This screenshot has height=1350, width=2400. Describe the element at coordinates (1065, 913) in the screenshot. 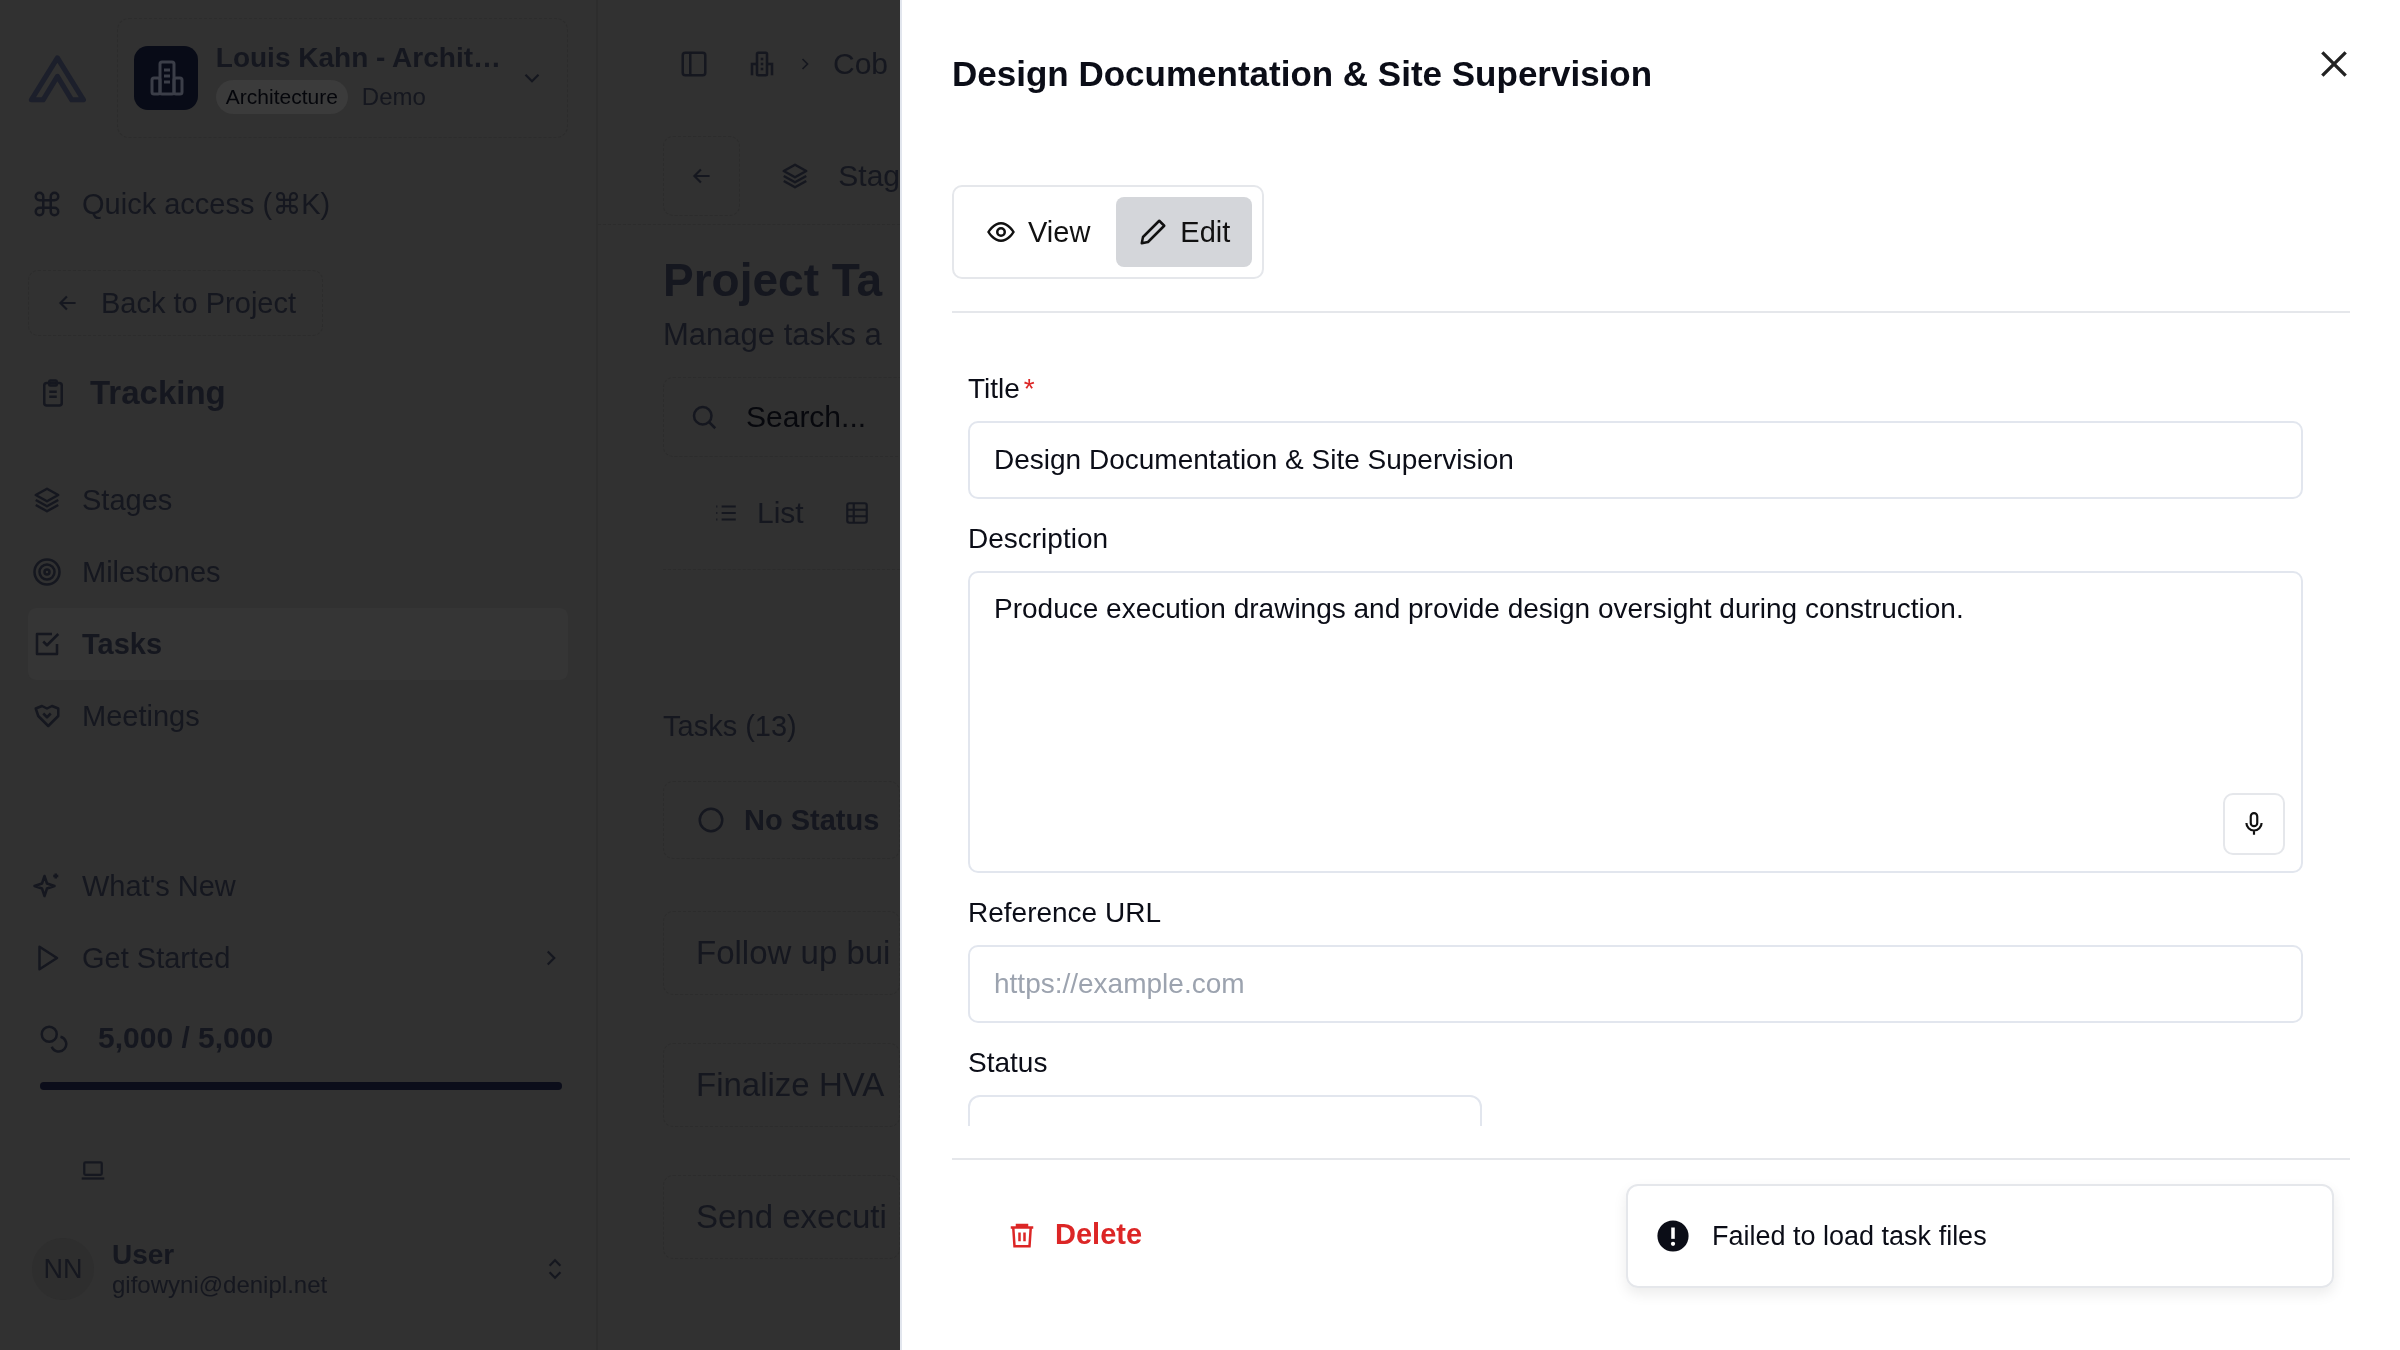

I see `field-label: Reference URL` at that location.